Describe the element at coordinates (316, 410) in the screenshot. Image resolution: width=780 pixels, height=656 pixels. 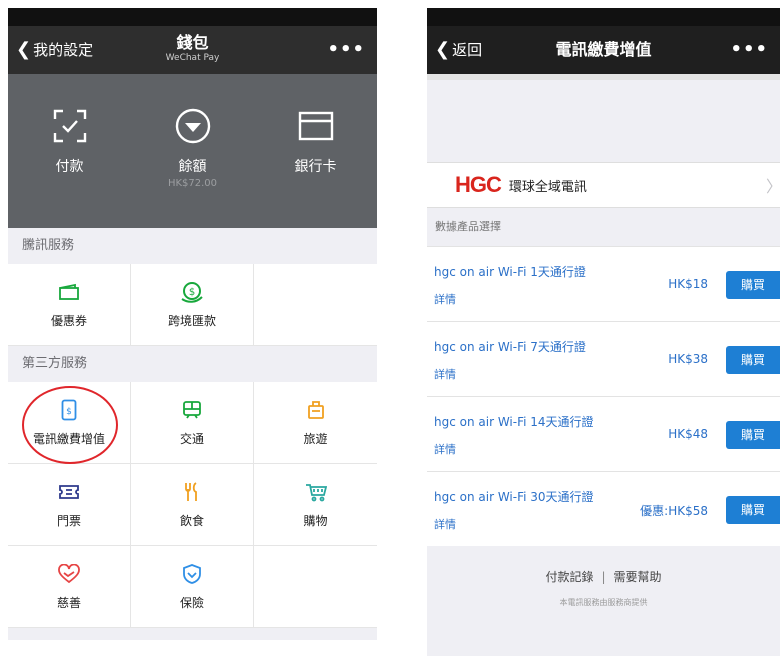
I see `travel-icon` at that location.